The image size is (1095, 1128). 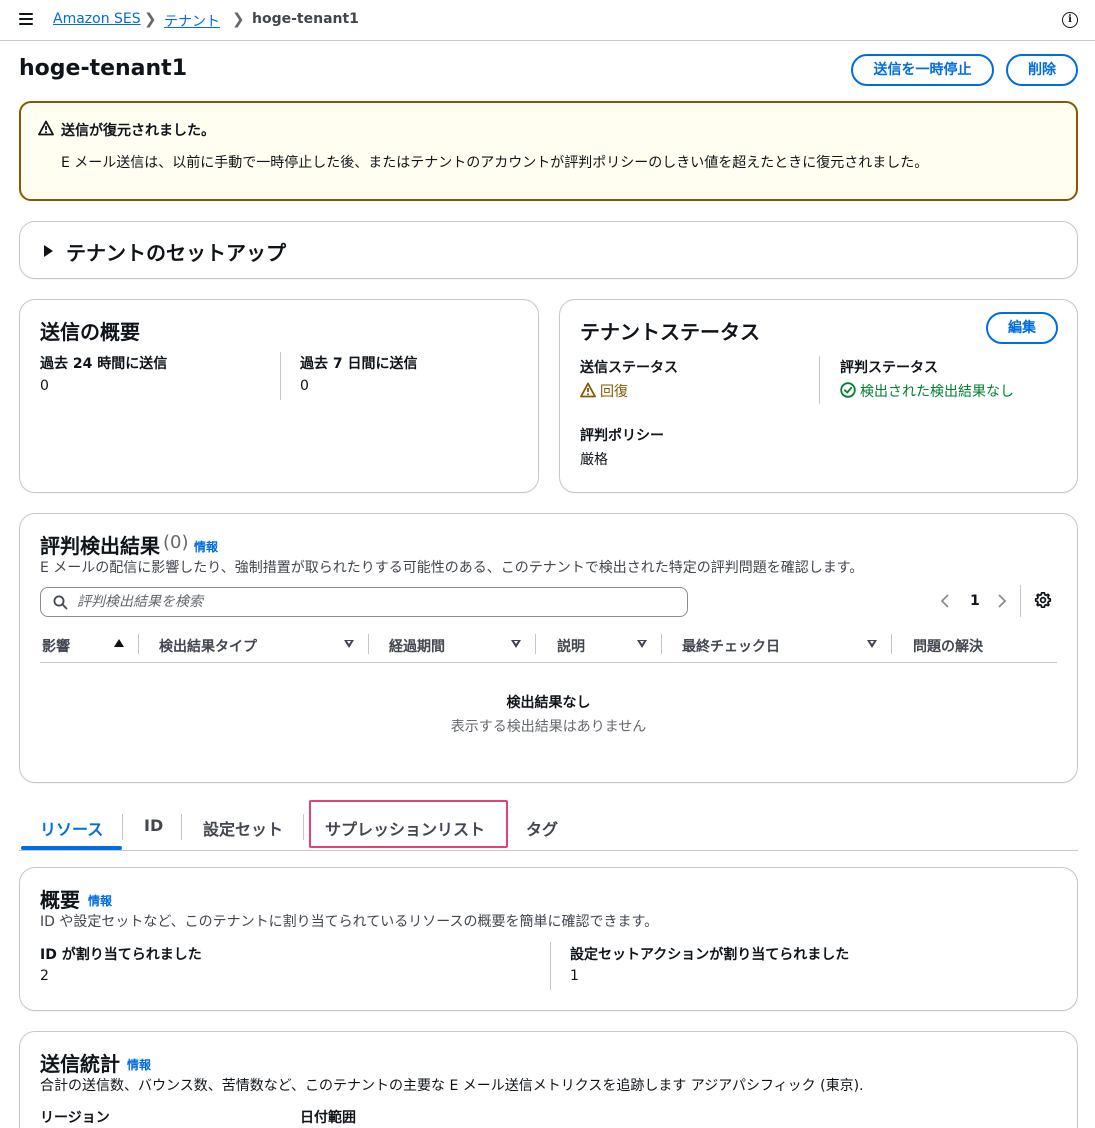 What do you see at coordinates (670, 332) in the screenshot?
I see `tenant-status-title: テナントステータス` at bounding box center [670, 332].